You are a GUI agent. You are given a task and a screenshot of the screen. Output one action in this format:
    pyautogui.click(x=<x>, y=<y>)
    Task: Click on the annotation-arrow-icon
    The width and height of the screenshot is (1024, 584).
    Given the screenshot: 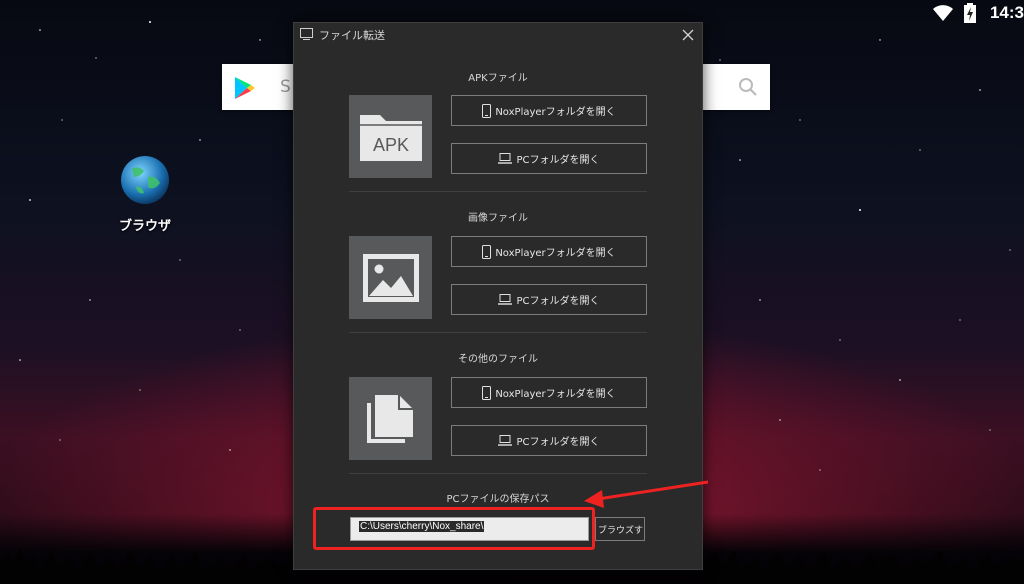 What is the action you would take?
    pyautogui.click(x=646, y=494)
    